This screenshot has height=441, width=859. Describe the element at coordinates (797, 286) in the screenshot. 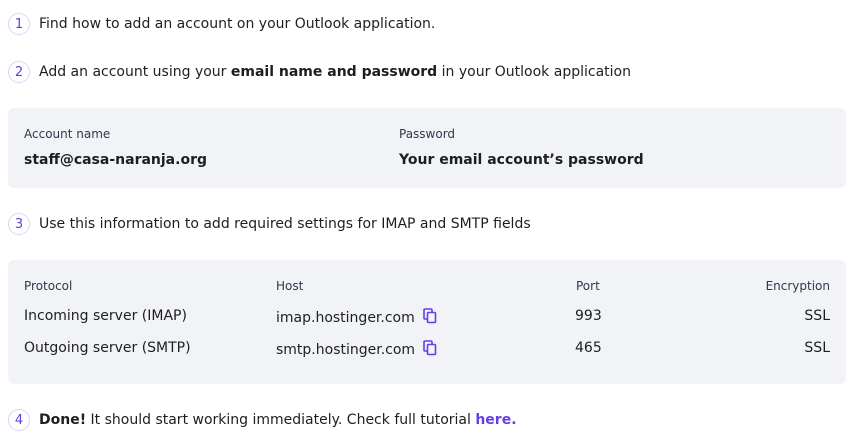

I see `header-encryption: Encryption` at that location.